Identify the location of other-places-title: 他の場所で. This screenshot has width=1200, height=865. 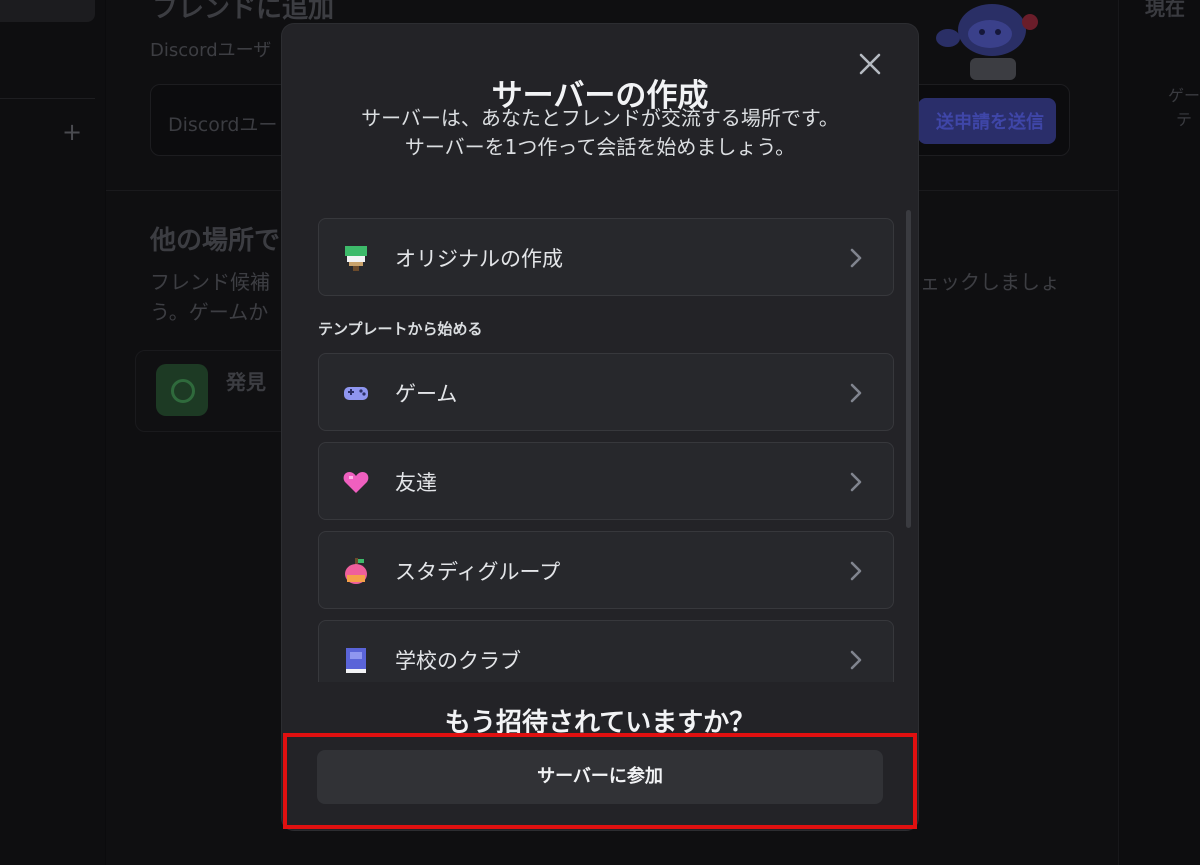
(215, 241).